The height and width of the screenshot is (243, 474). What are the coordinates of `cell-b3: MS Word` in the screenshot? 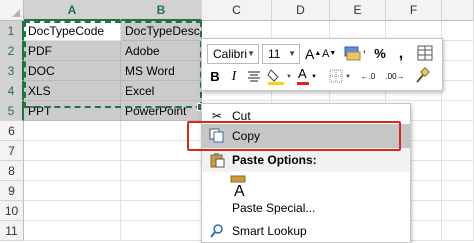 It's located at (161, 71).